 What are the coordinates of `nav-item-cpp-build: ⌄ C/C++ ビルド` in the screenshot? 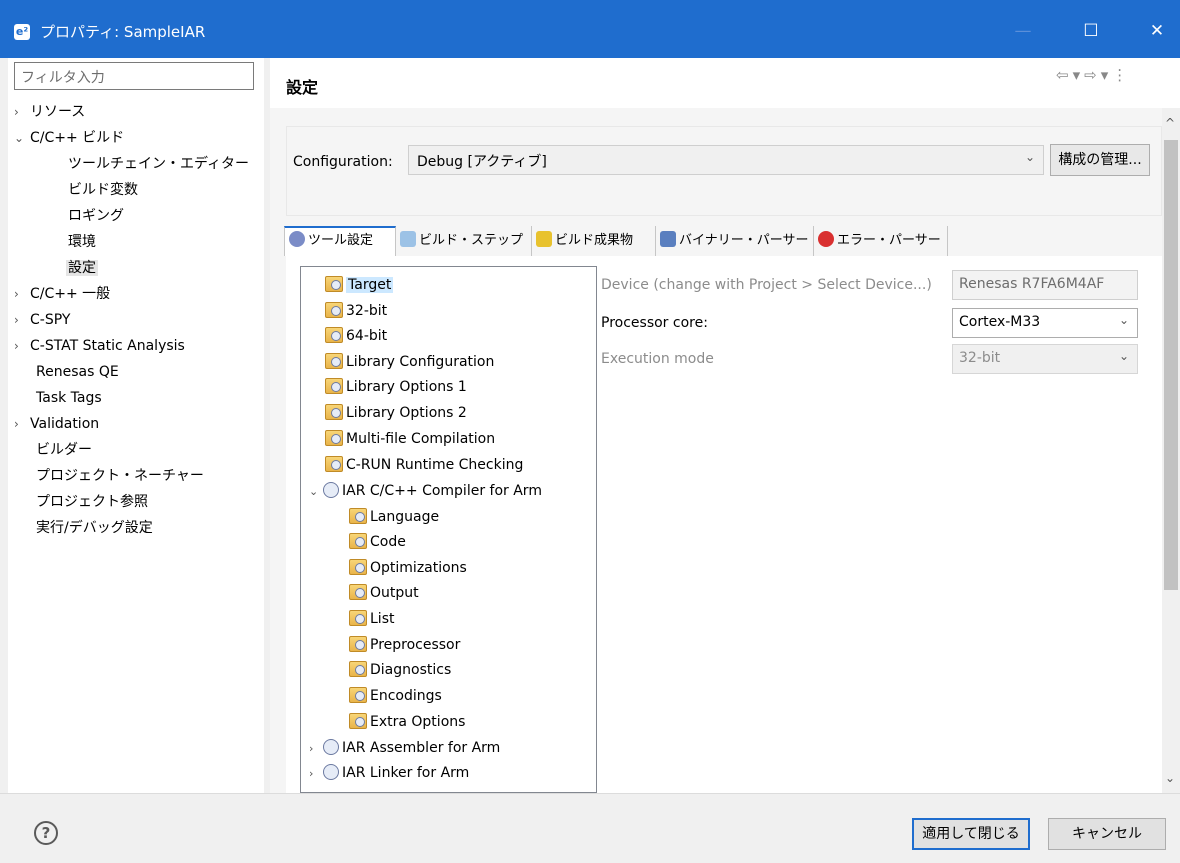 It's located at (69, 138).